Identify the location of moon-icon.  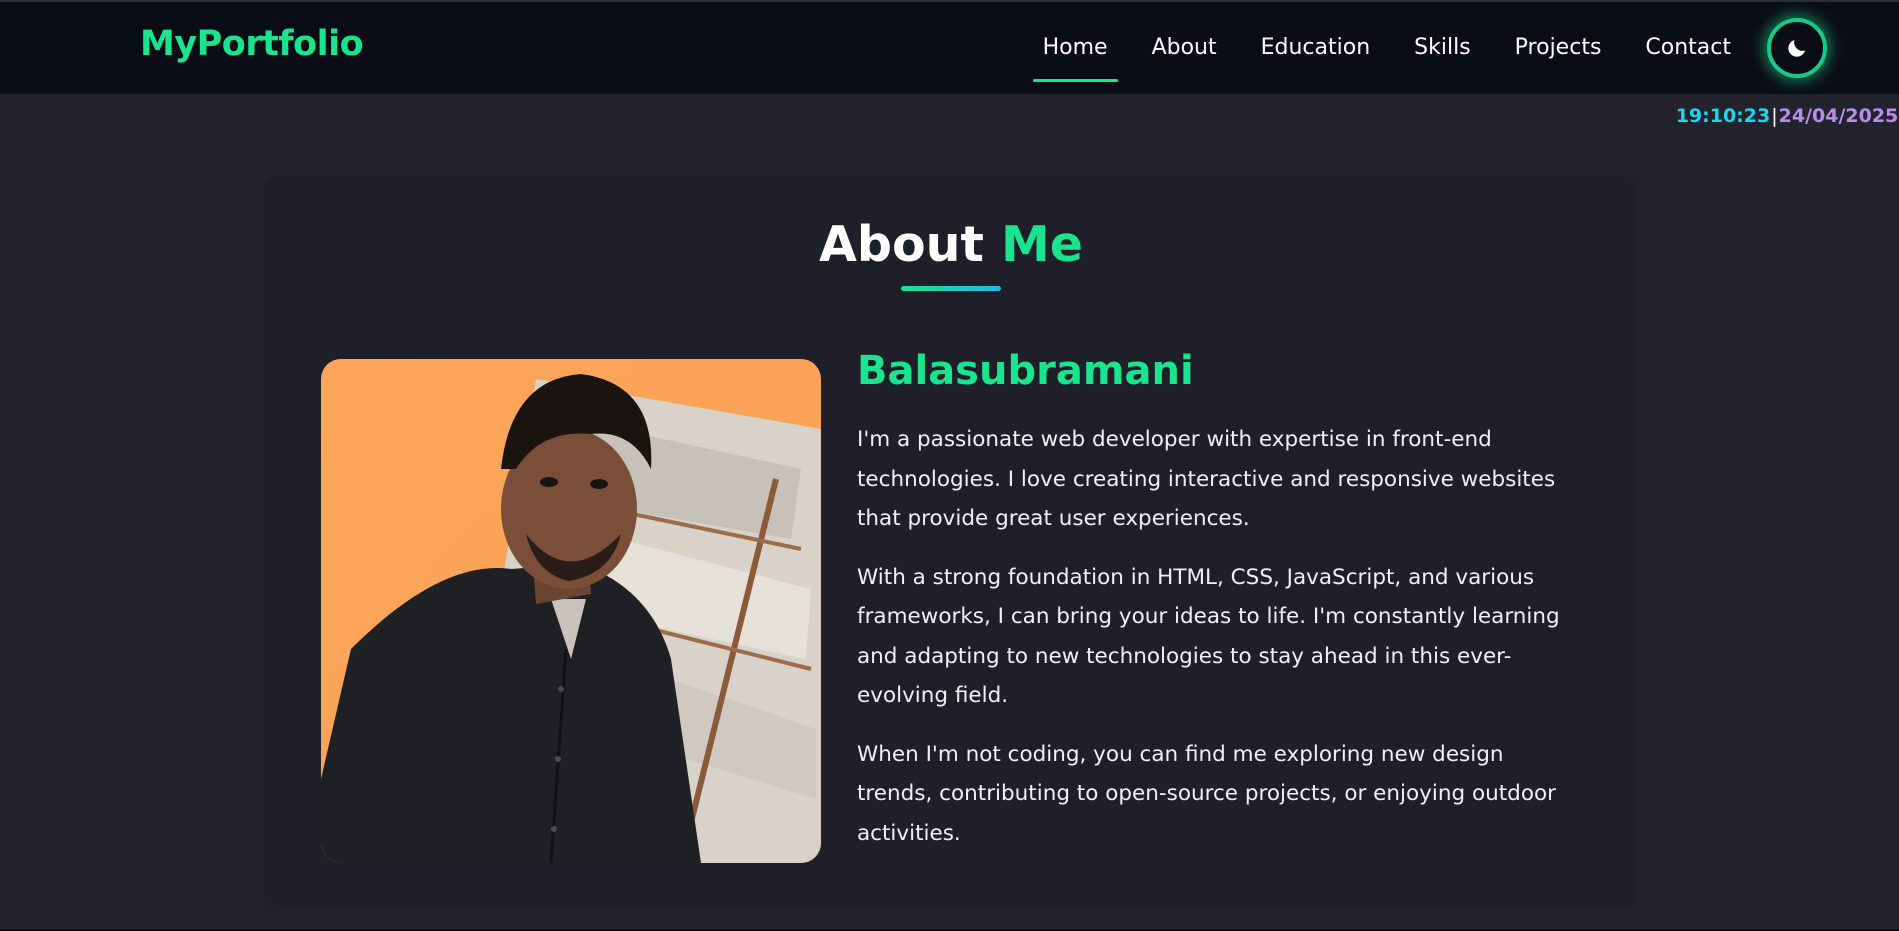
(1796, 48).